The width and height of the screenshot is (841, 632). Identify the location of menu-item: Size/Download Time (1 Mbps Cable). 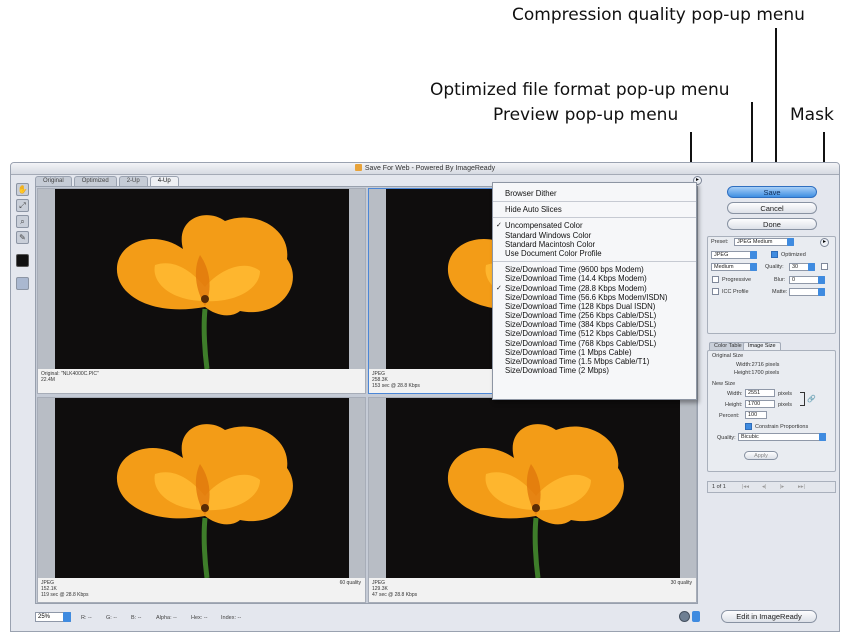
(594, 352).